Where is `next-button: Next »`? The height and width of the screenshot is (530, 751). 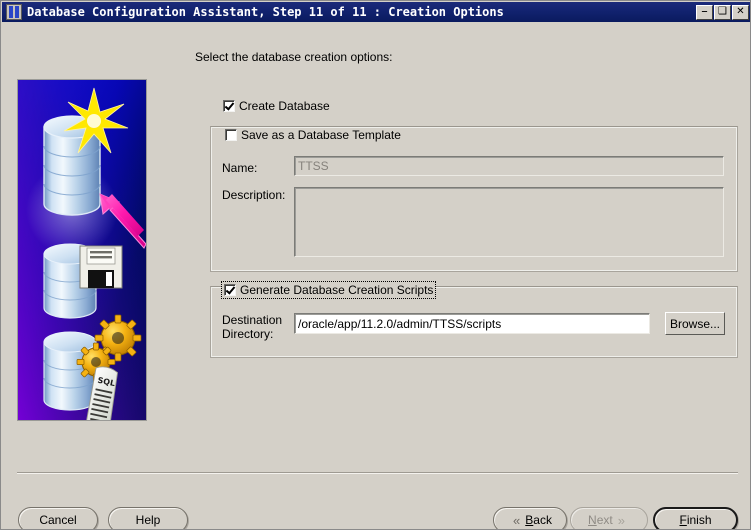 next-button: Next » is located at coordinates (609, 518).